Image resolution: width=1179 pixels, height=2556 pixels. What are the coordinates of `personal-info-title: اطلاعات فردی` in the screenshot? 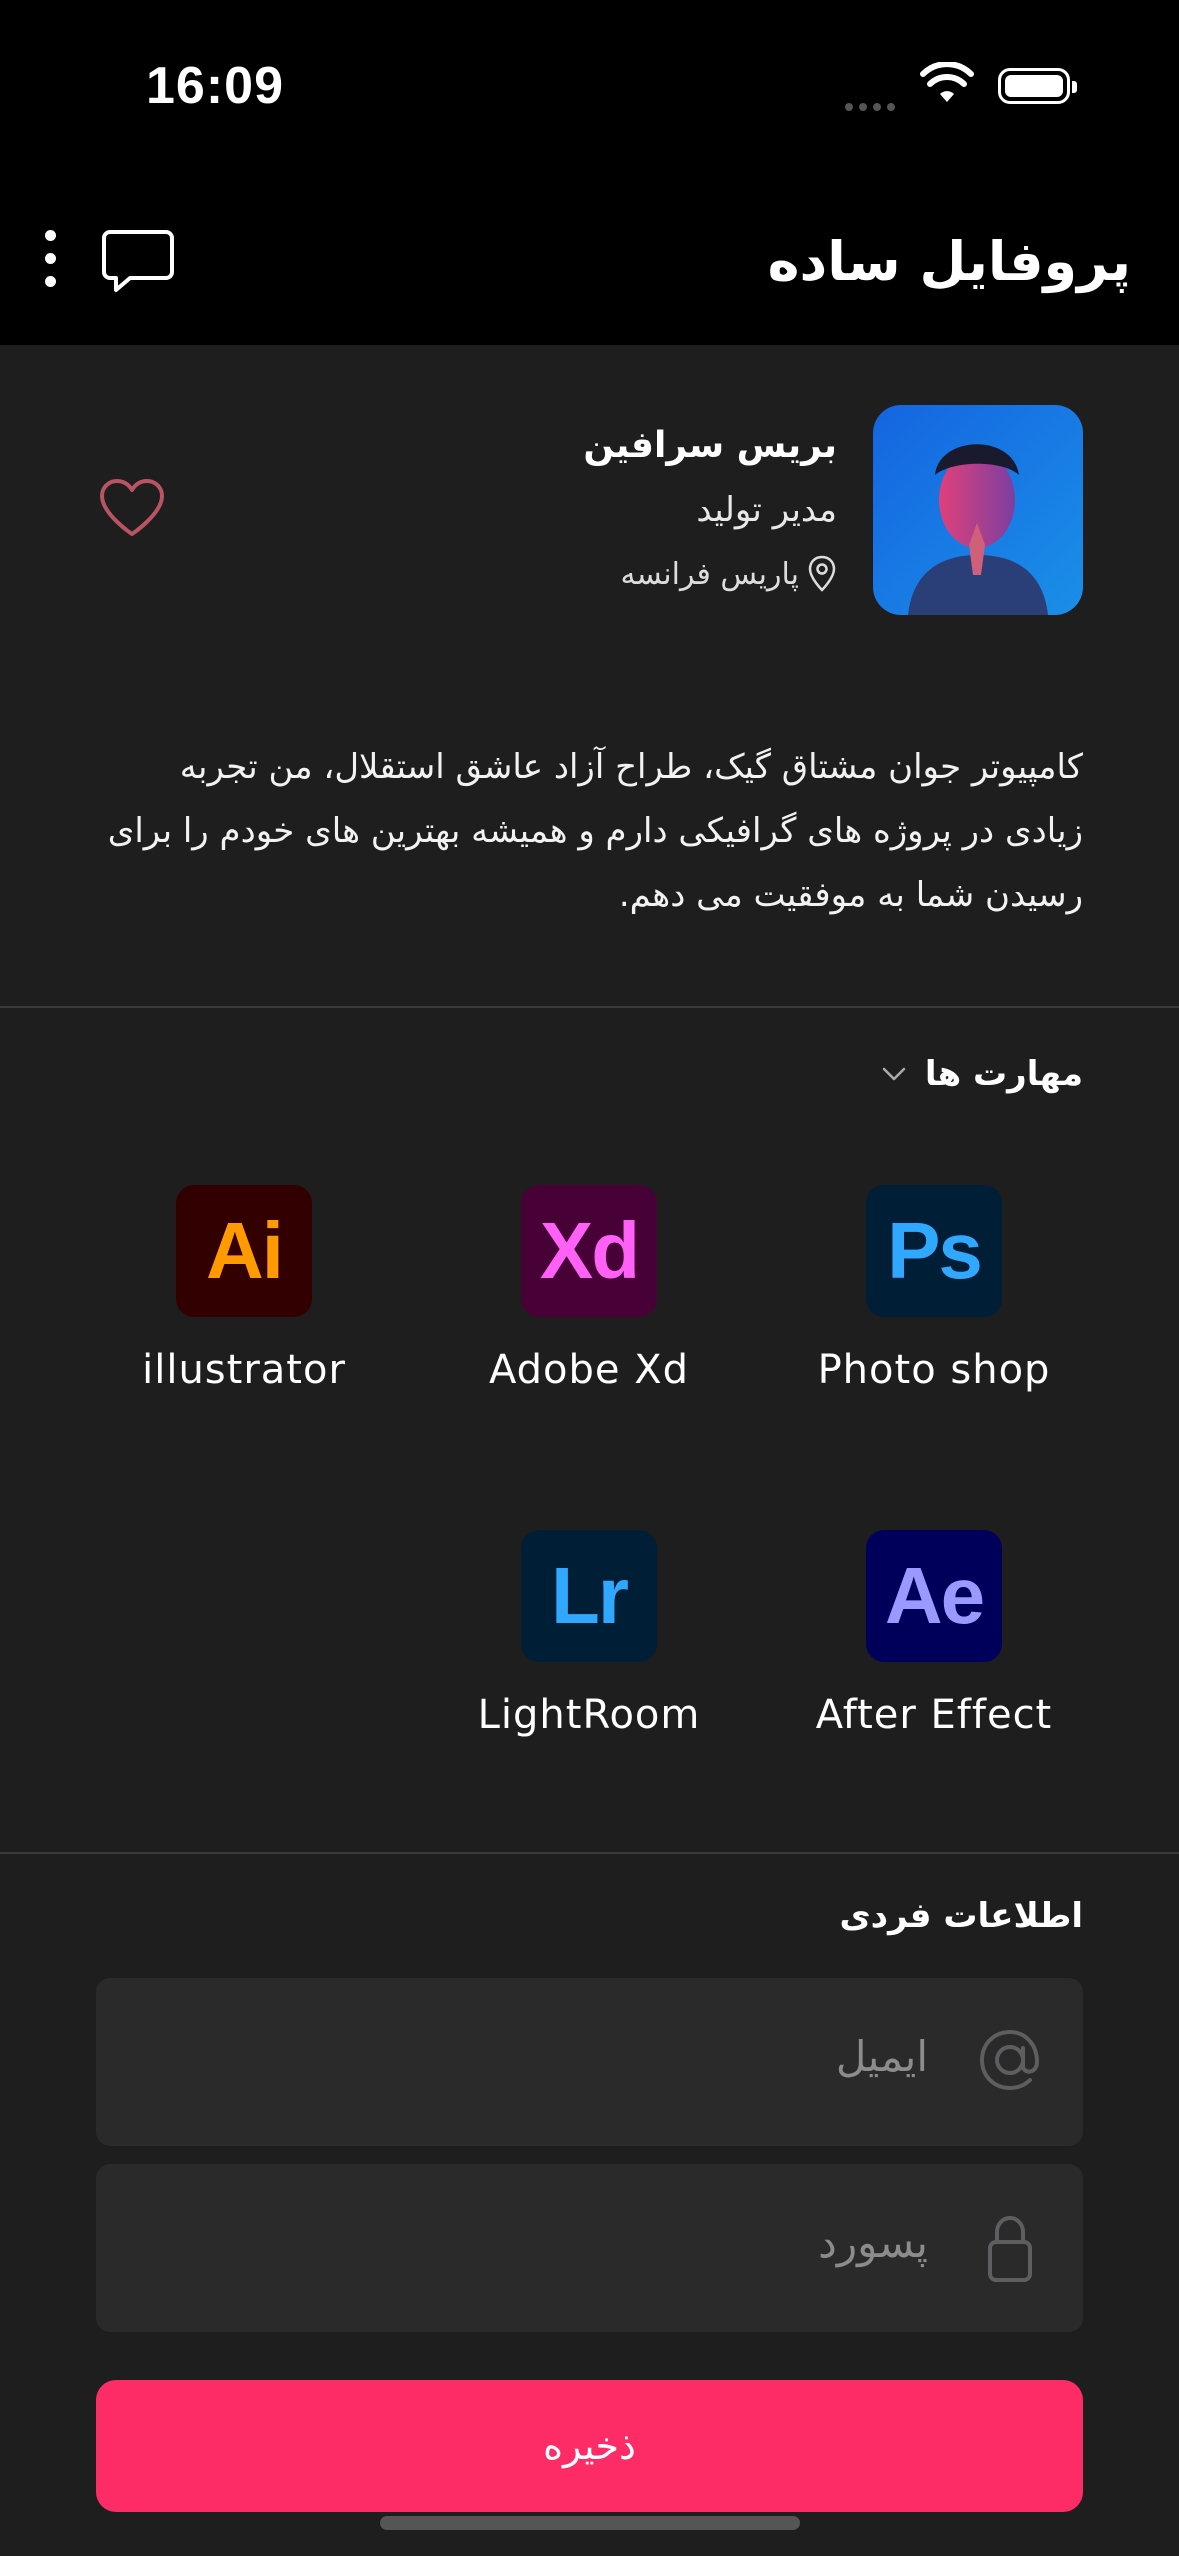 It's located at (961, 1916).